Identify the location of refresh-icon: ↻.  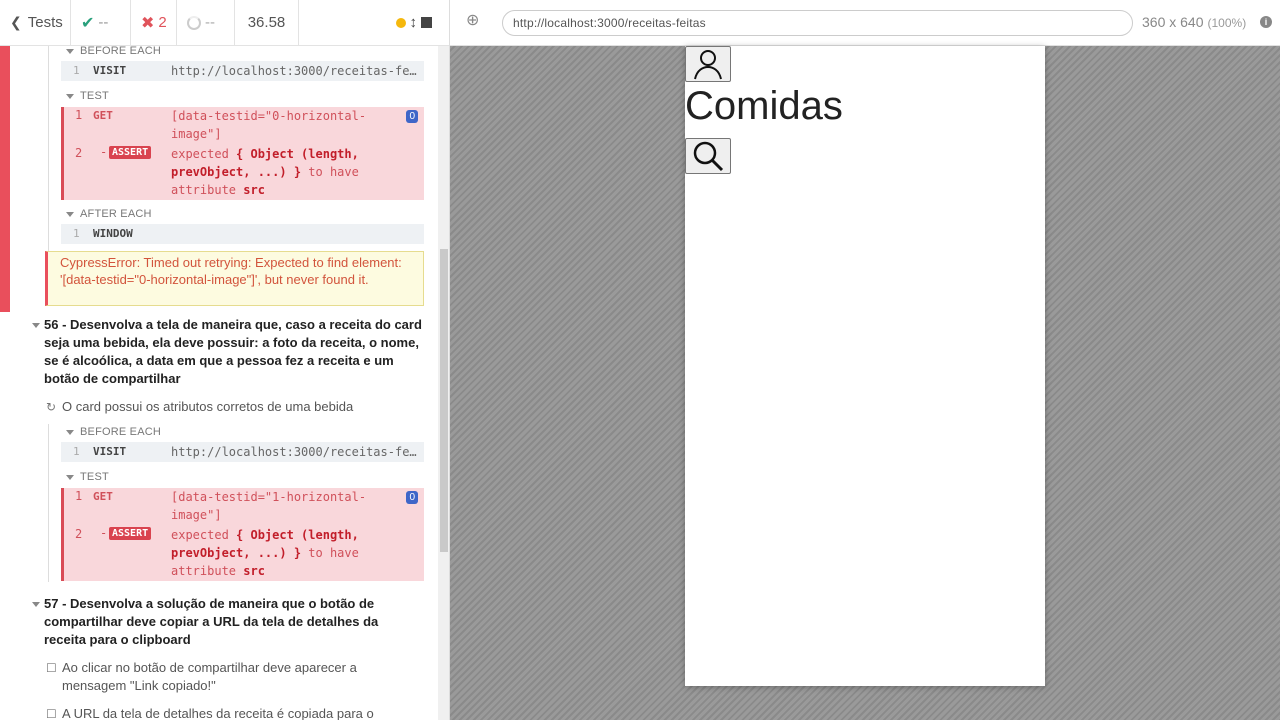
(51, 407).